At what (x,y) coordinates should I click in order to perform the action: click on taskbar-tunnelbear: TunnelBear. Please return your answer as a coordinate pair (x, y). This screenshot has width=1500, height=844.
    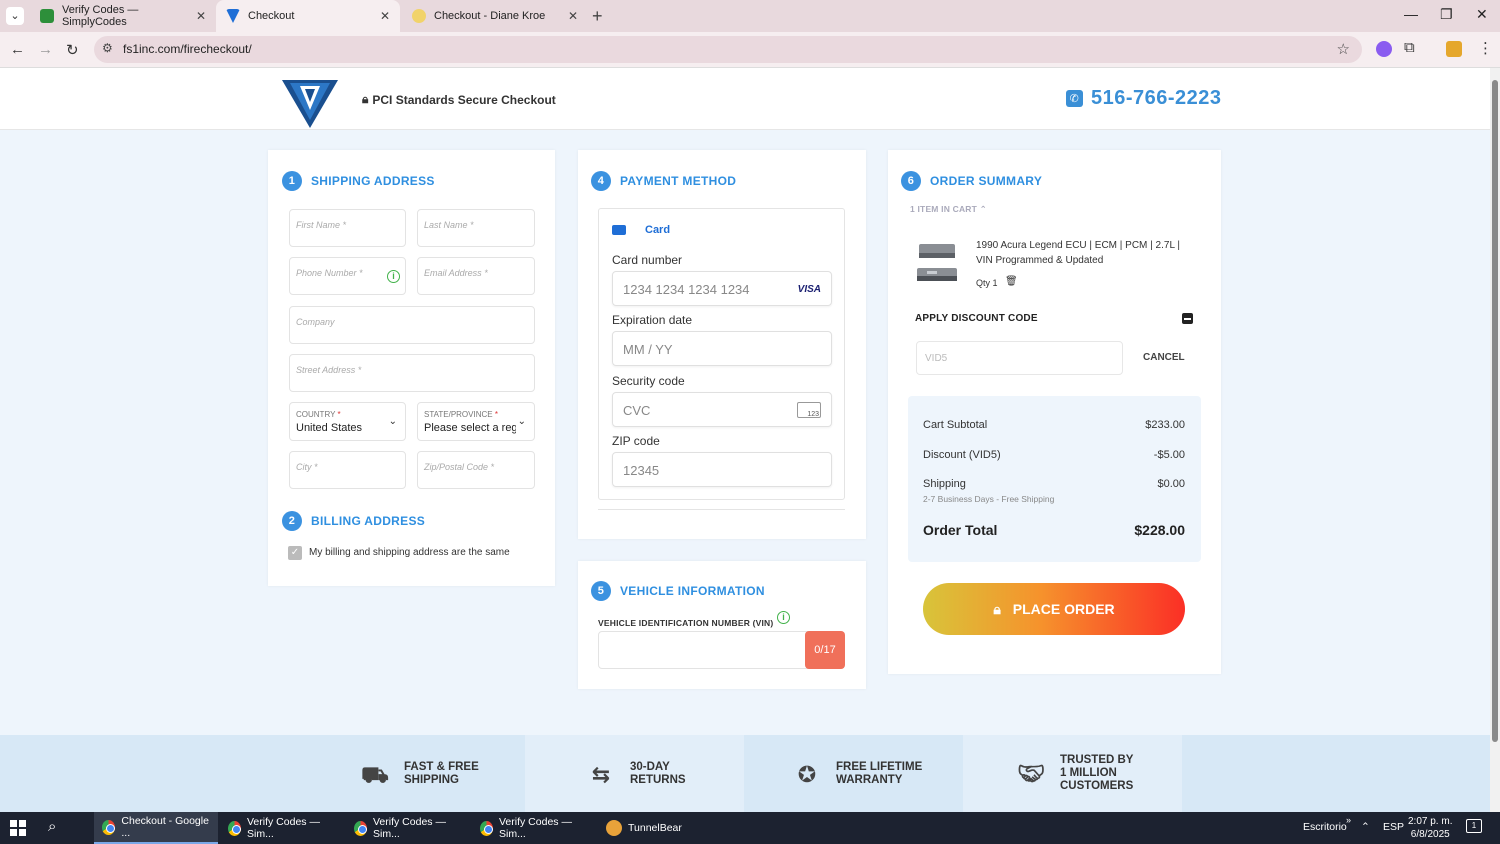
    Looking at the image, I should click on (658, 828).